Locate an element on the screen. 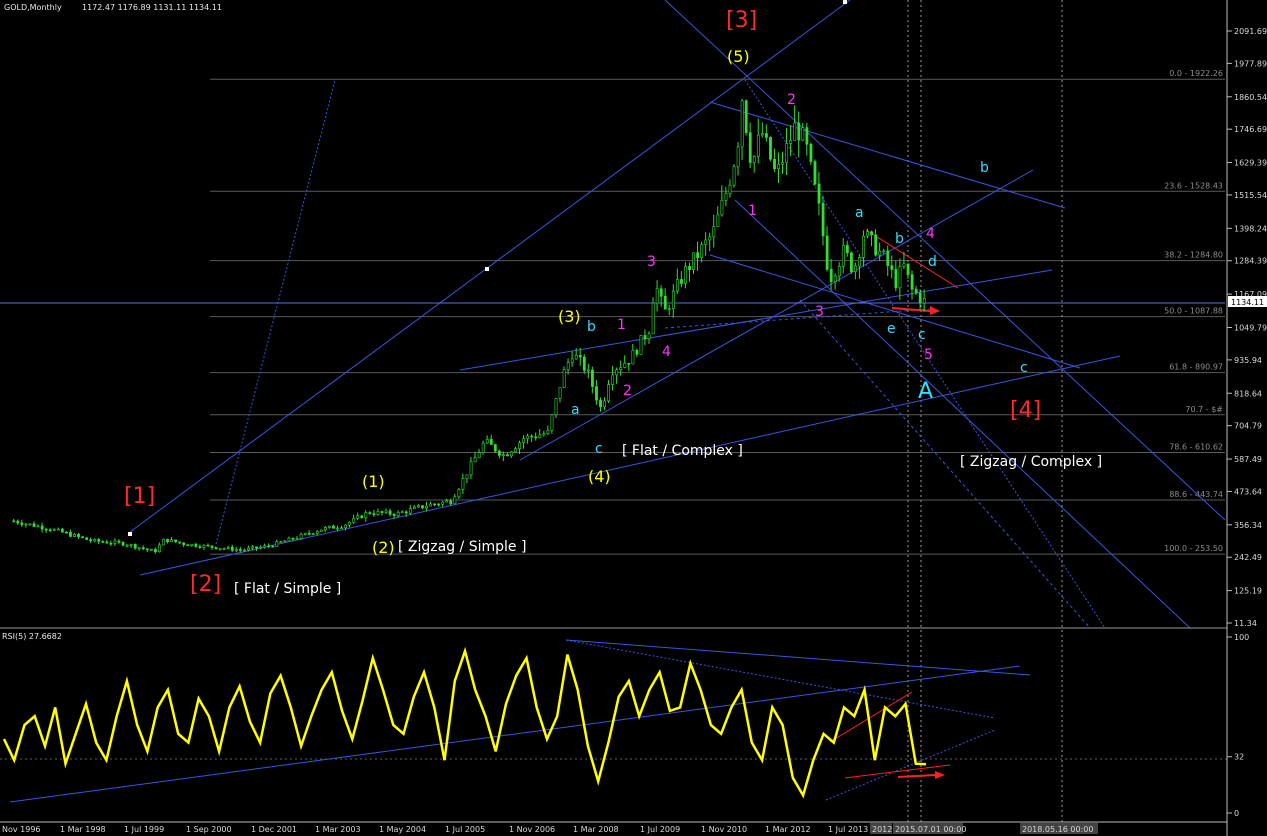 This screenshot has height=836, width=1267. price-tick-label: 1515.54 is located at coordinates (1250, 195).